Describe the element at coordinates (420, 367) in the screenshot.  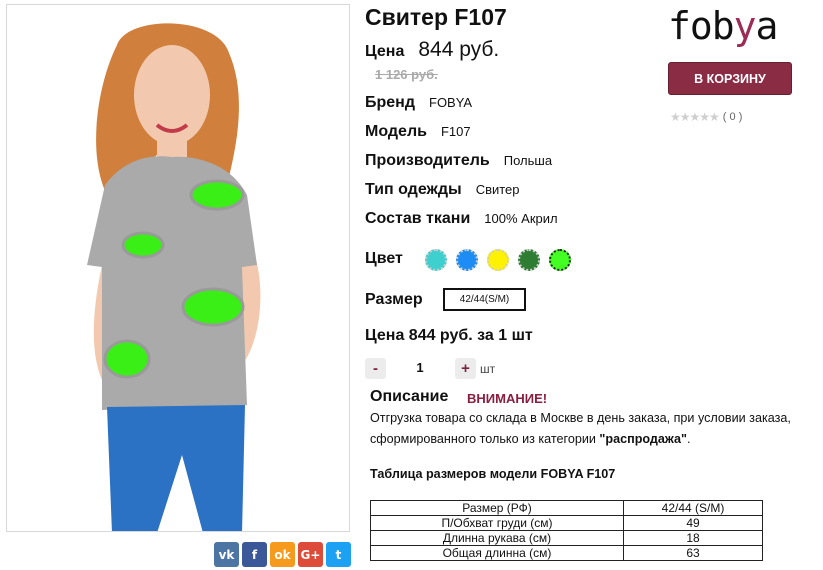
I see `quantity-input: 1` at that location.